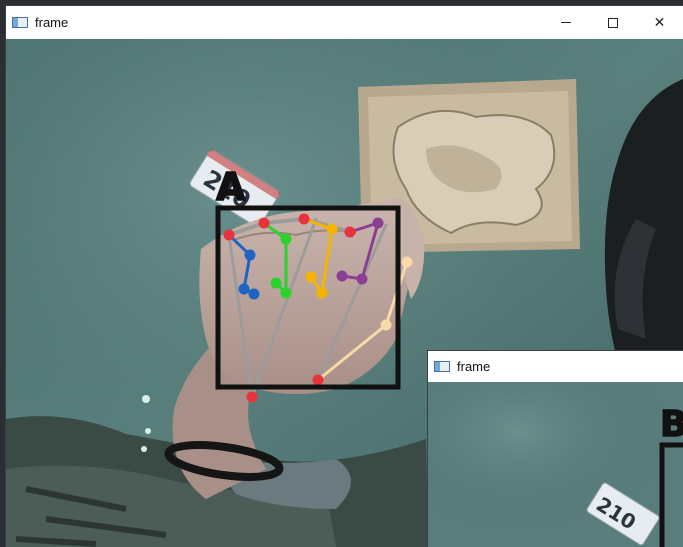 The image size is (683, 547). Describe the element at coordinates (555, 366) in the screenshot. I see `second-title-bar: frame` at that location.